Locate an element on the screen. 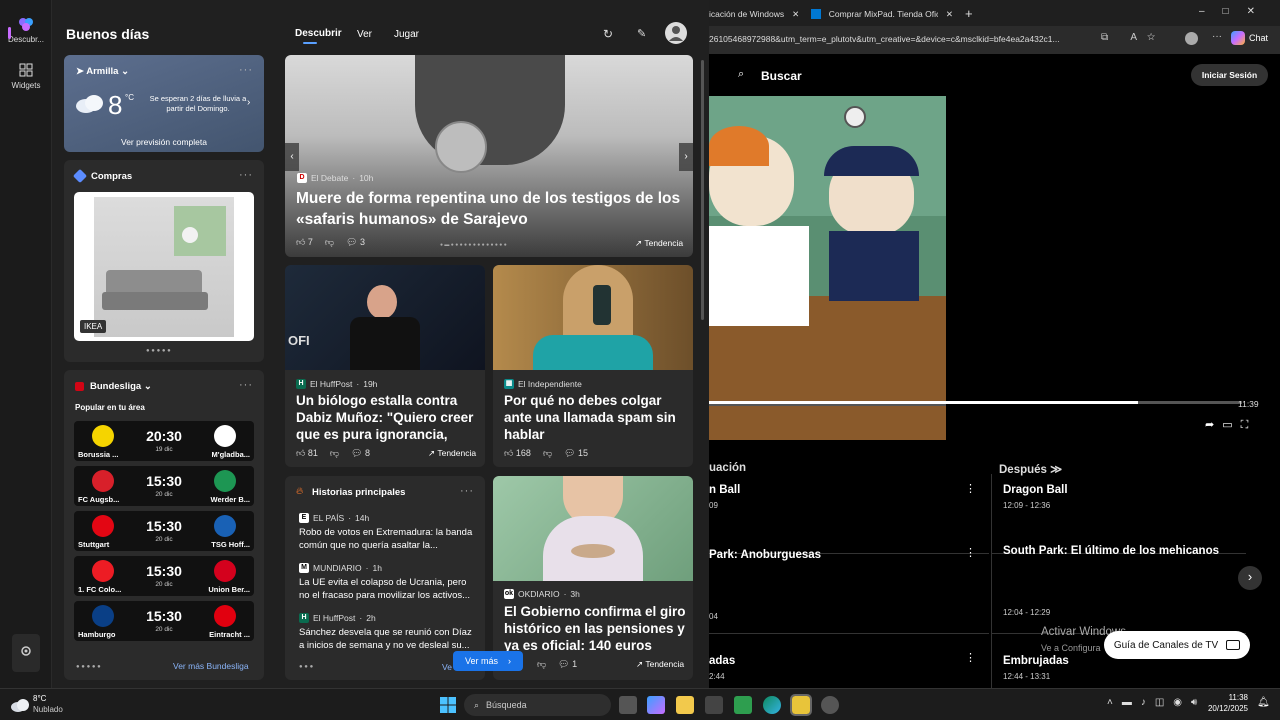  toolbar-icons: ⧉ A☆ is located at coordinates (1133, 37).